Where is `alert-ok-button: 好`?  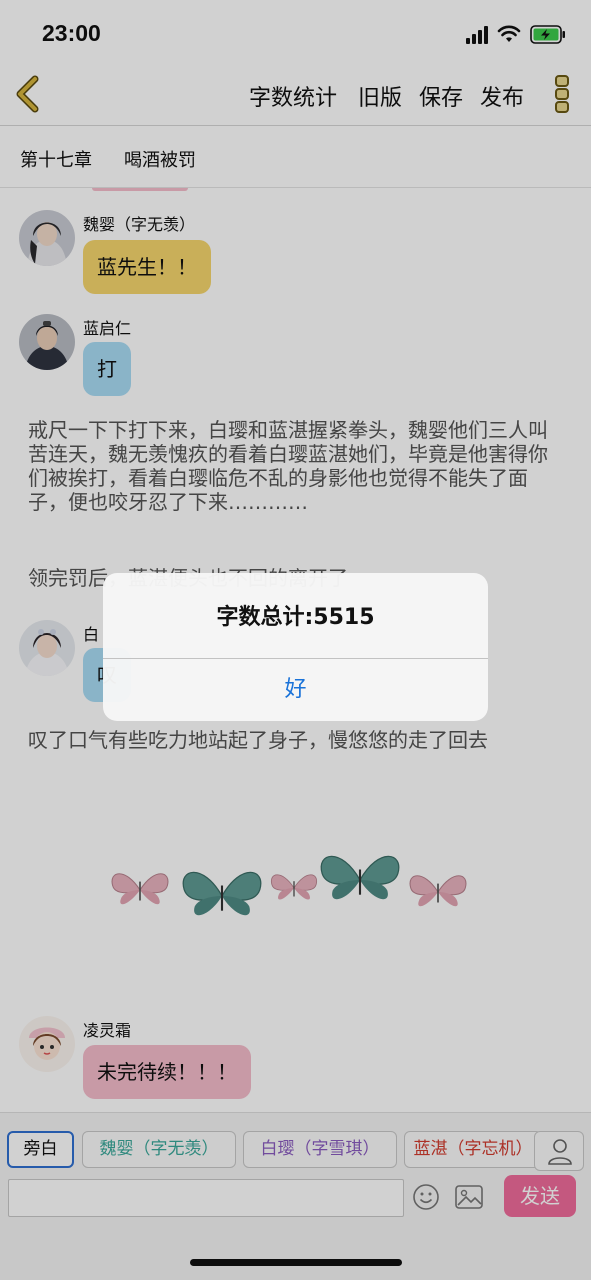
alert-ok-button: 好 is located at coordinates (295, 690).